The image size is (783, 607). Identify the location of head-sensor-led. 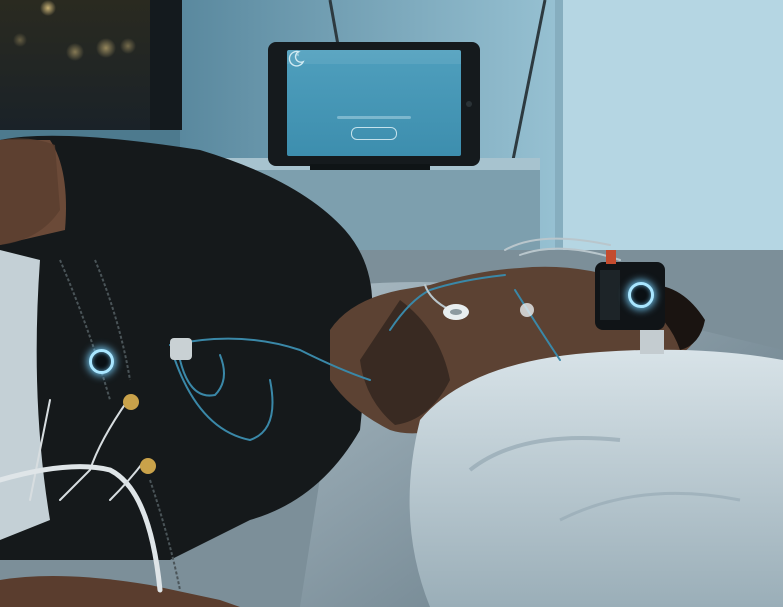
(641, 295).